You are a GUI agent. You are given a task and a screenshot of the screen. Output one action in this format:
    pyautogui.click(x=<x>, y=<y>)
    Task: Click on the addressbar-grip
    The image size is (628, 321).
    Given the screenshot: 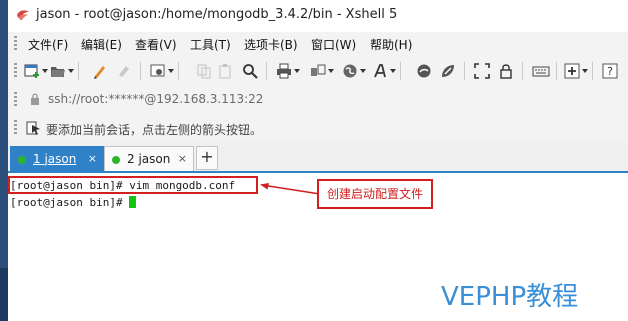 What is the action you would take?
    pyautogui.click(x=15, y=100)
    